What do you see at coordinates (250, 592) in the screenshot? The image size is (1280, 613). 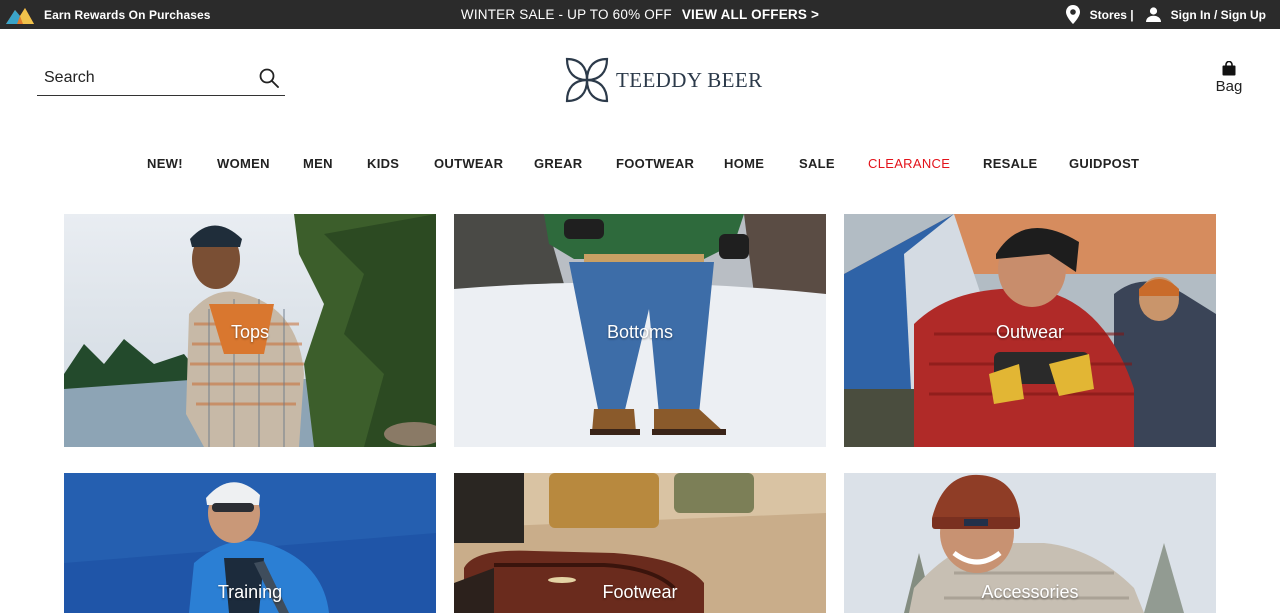 I see `category-label: Training` at bounding box center [250, 592].